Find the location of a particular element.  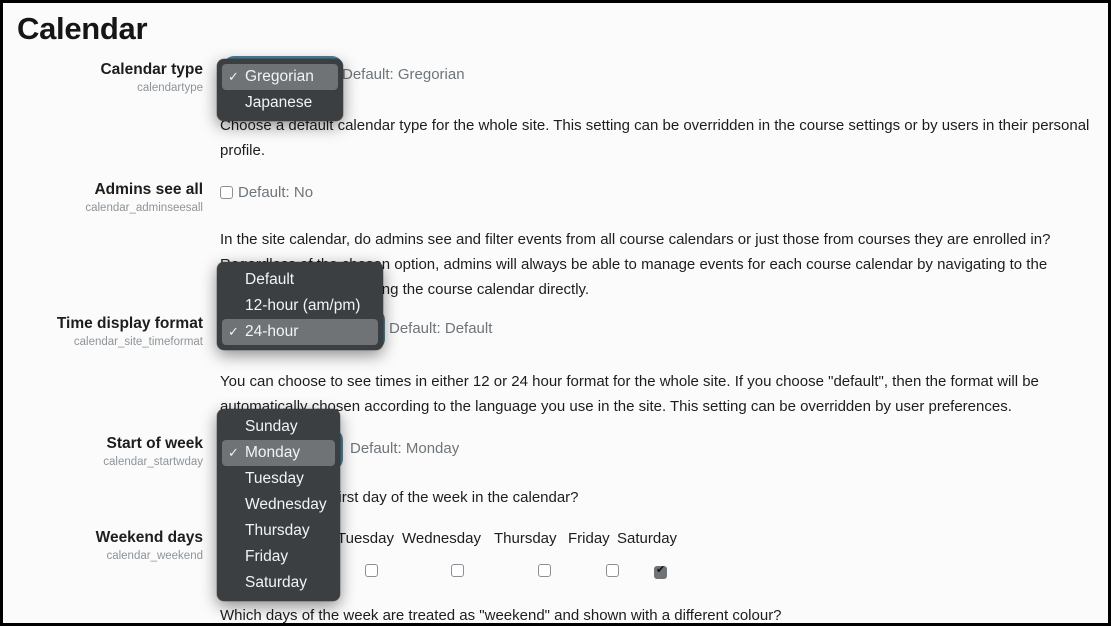

setting-key: calendar_weekend is located at coordinates (154, 556).